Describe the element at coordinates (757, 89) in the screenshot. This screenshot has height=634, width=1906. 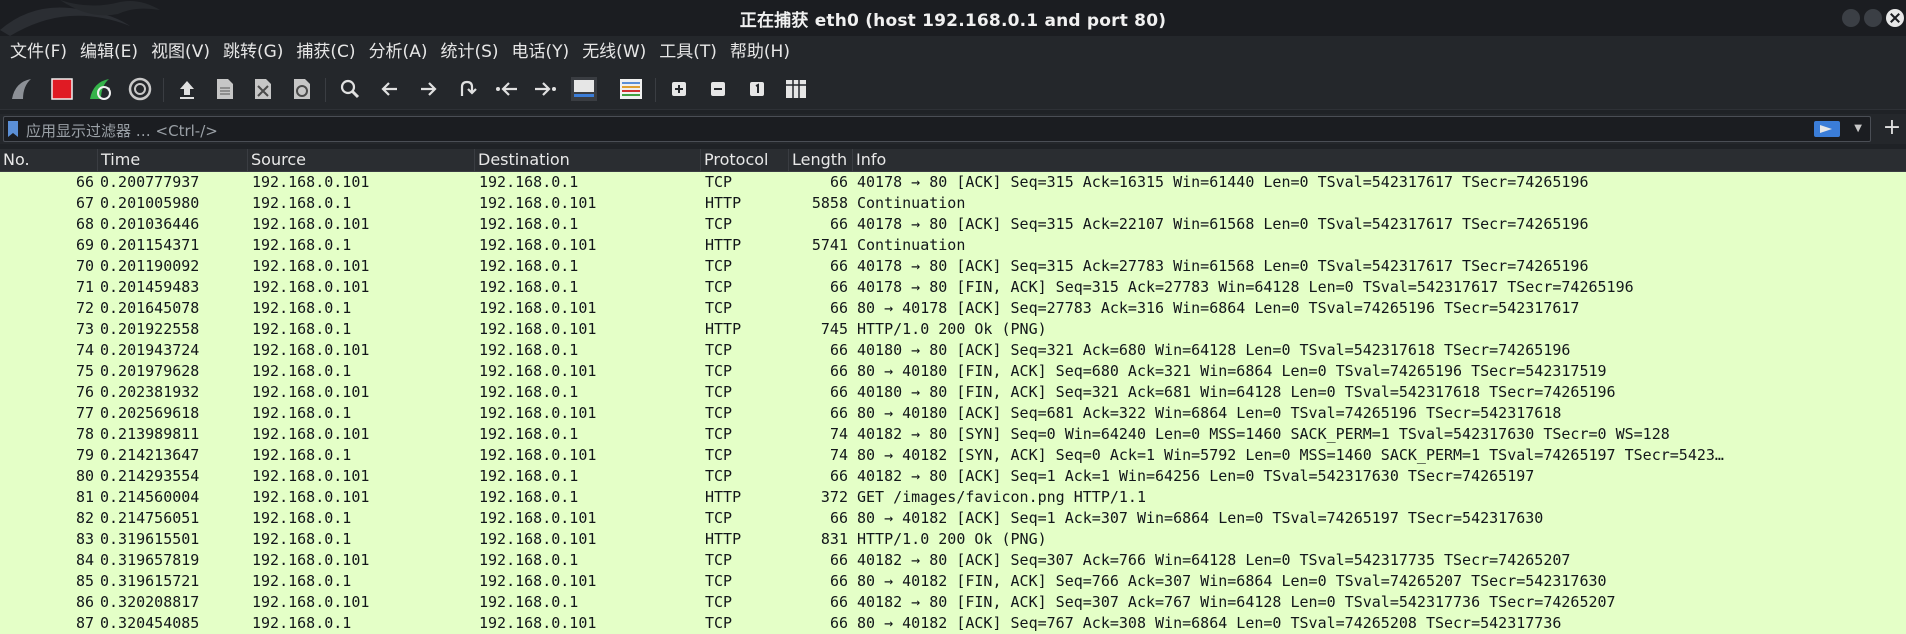
I see `normal-size-icon` at that location.